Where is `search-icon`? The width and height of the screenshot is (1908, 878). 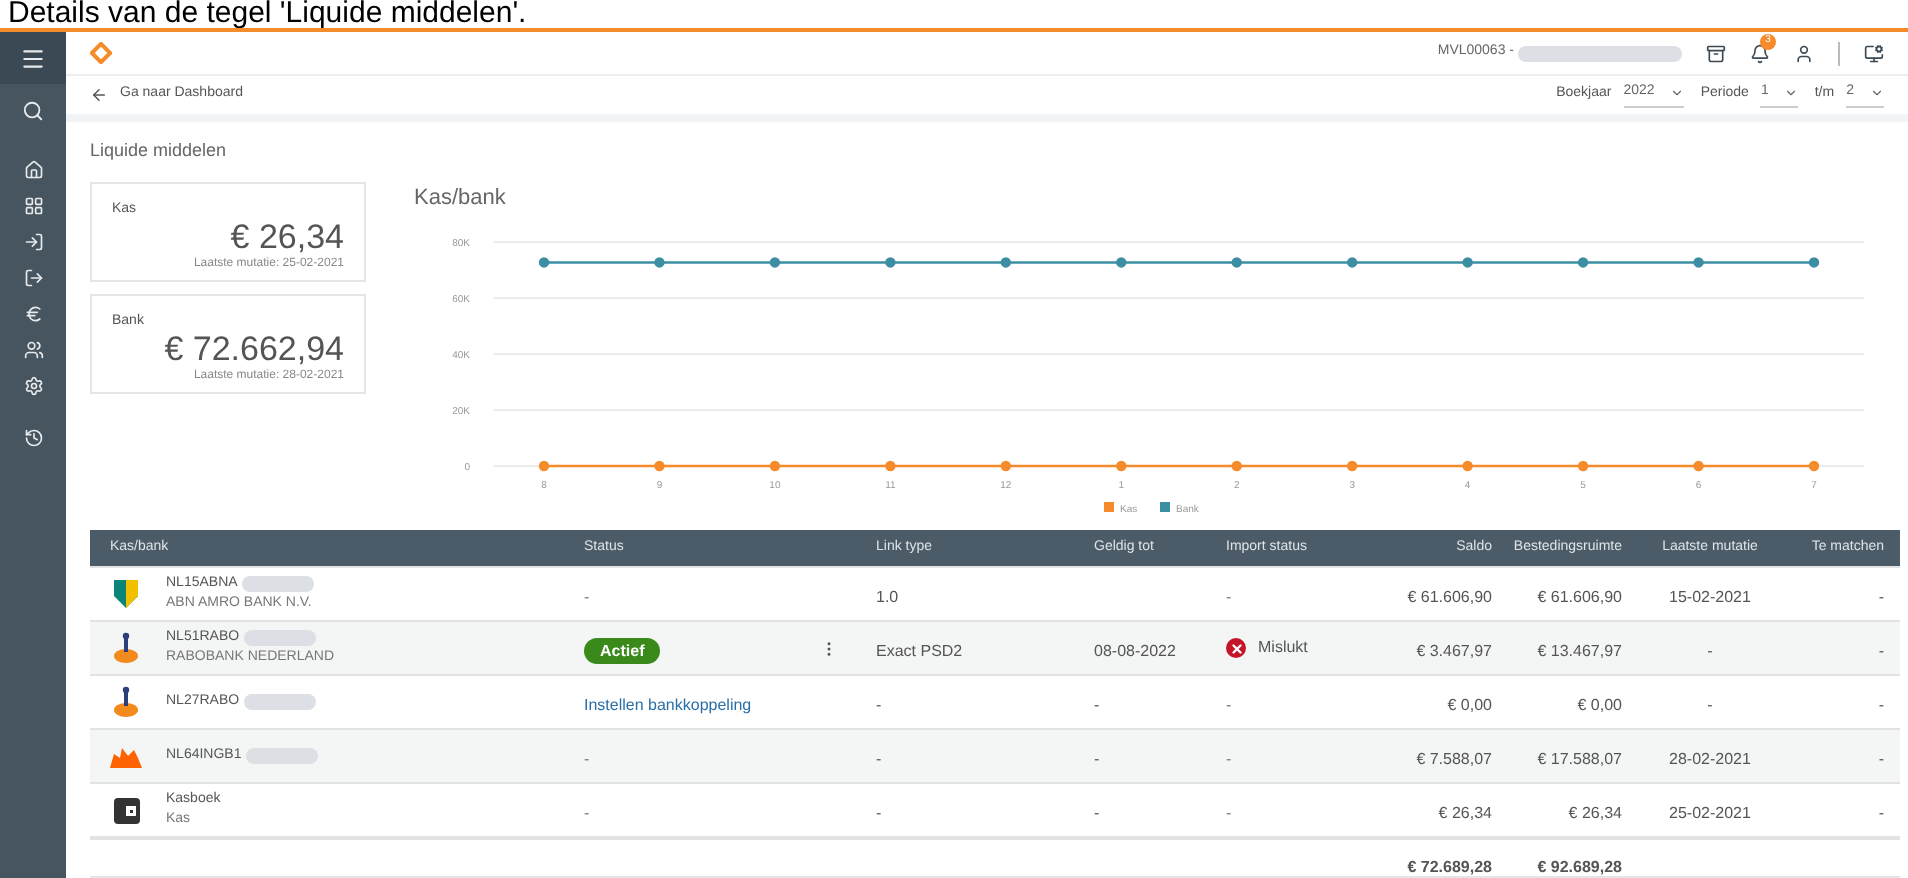
search-icon is located at coordinates (33, 110).